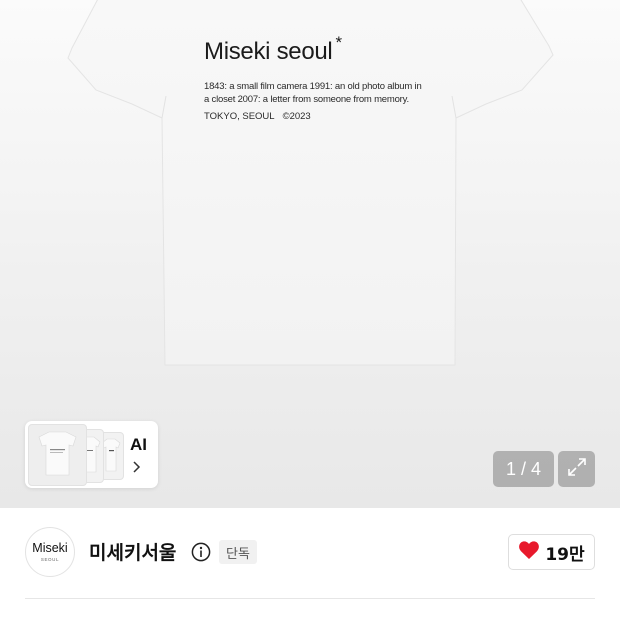 The height and width of the screenshot is (620, 620). I want to click on divider, so click(310, 598).